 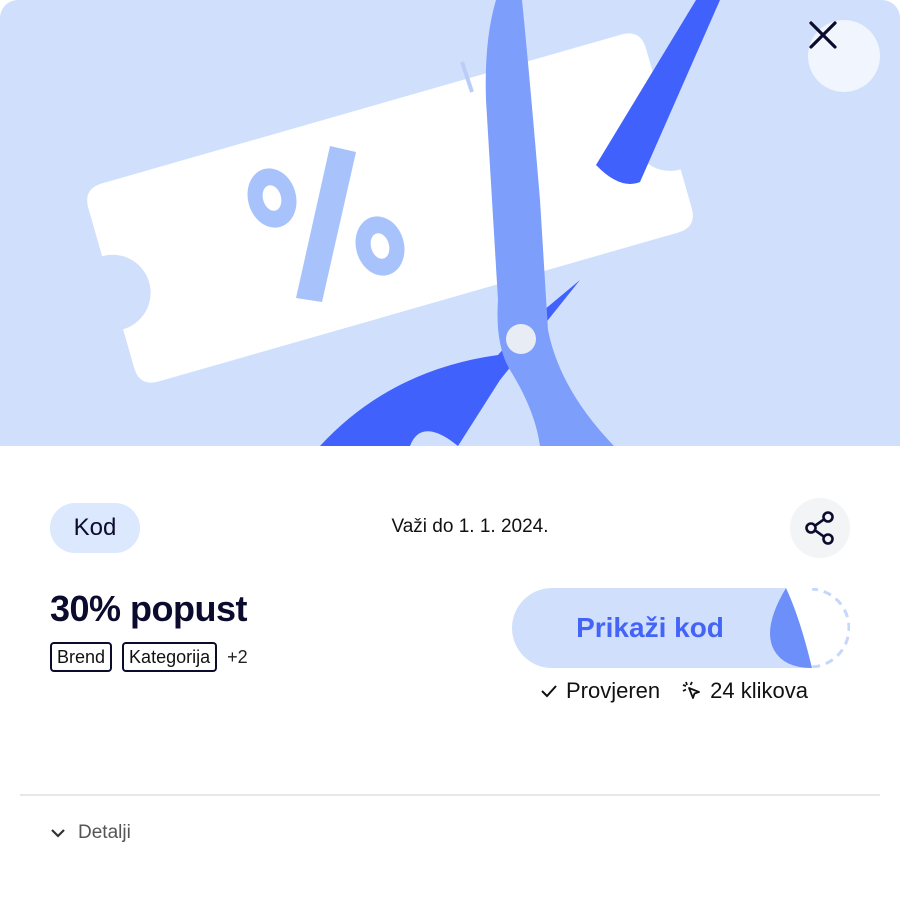 What do you see at coordinates (823, 35) in the screenshot?
I see `close-icon` at bounding box center [823, 35].